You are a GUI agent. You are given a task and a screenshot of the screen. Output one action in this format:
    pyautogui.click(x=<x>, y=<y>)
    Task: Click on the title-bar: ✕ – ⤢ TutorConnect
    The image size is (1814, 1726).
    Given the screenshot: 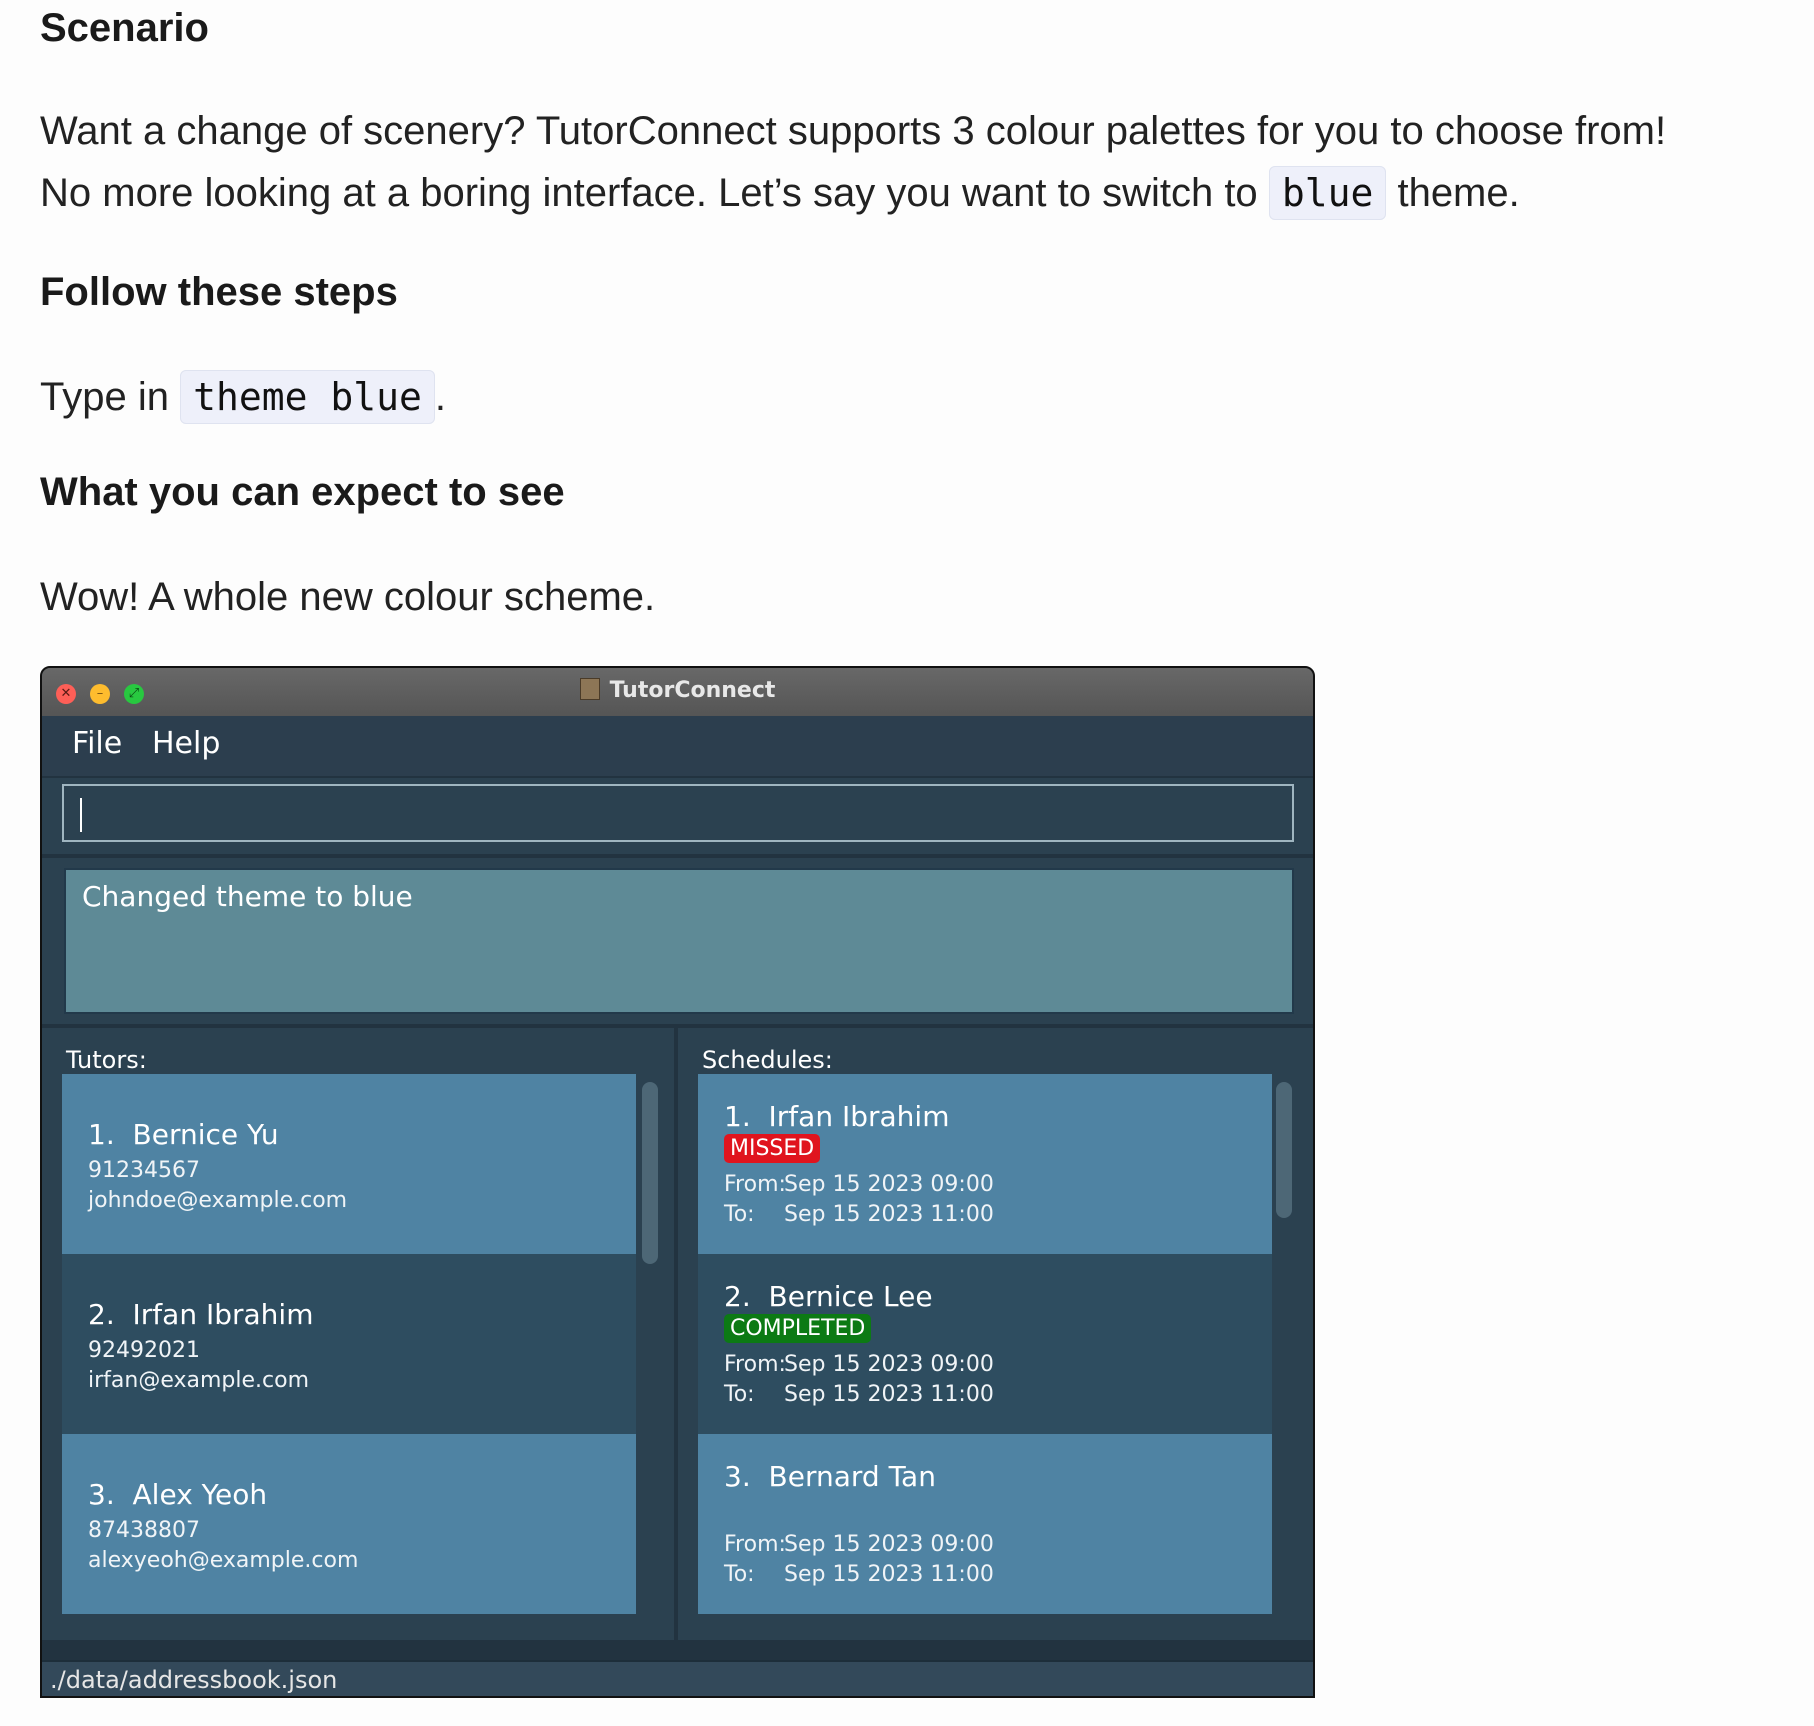 What is the action you would take?
    pyautogui.click(x=677, y=692)
    